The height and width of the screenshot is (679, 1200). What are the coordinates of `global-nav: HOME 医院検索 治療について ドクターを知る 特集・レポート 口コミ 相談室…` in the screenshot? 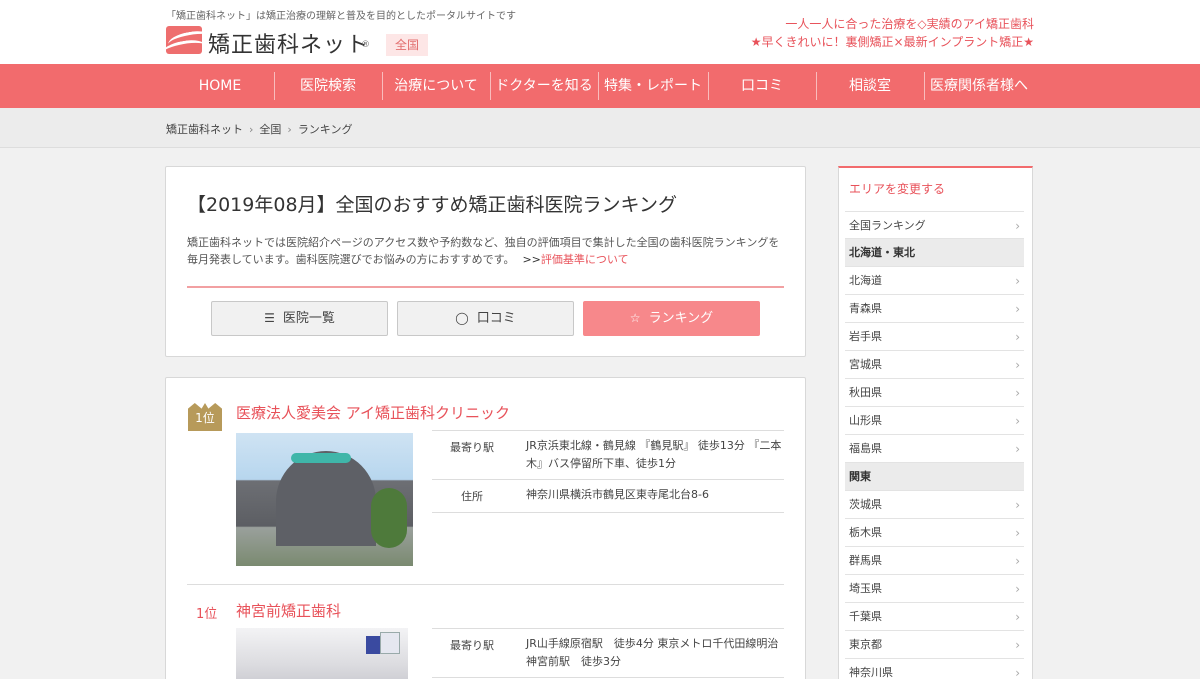 It's located at (600, 86).